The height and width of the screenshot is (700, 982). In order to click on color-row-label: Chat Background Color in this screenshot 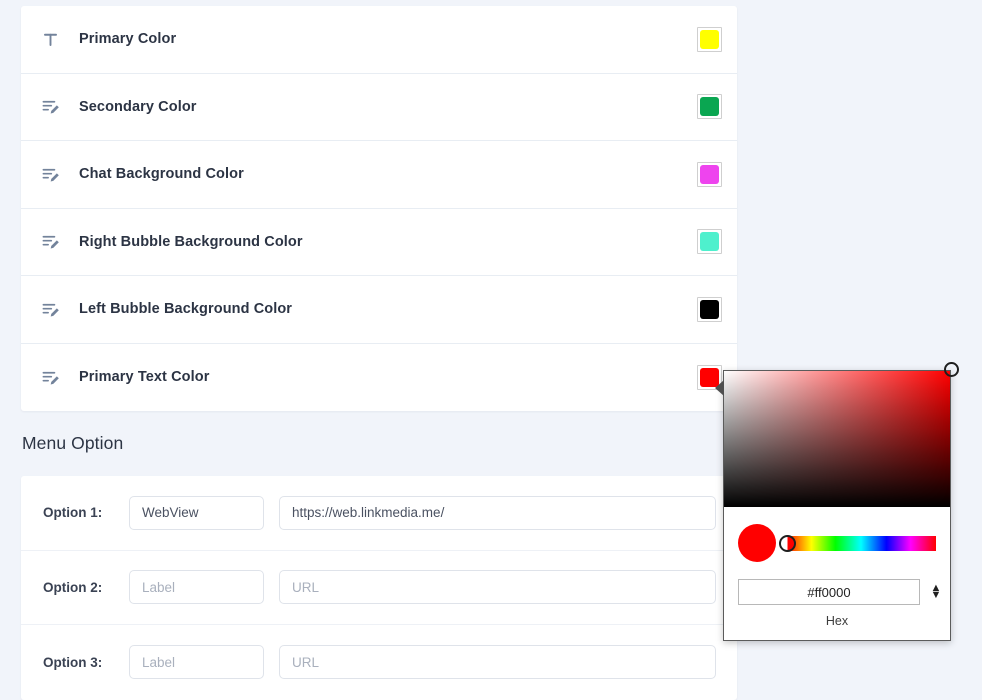, I will do `click(161, 174)`.